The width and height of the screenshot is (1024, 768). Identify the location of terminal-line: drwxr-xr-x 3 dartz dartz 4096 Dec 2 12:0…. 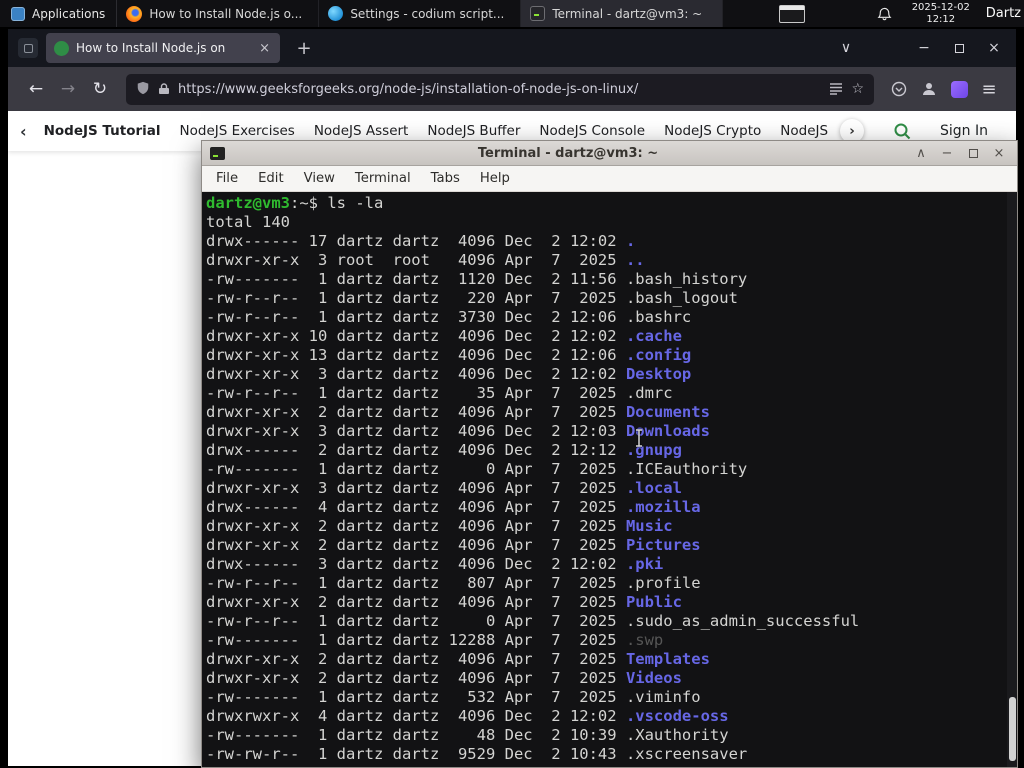
(458, 431).